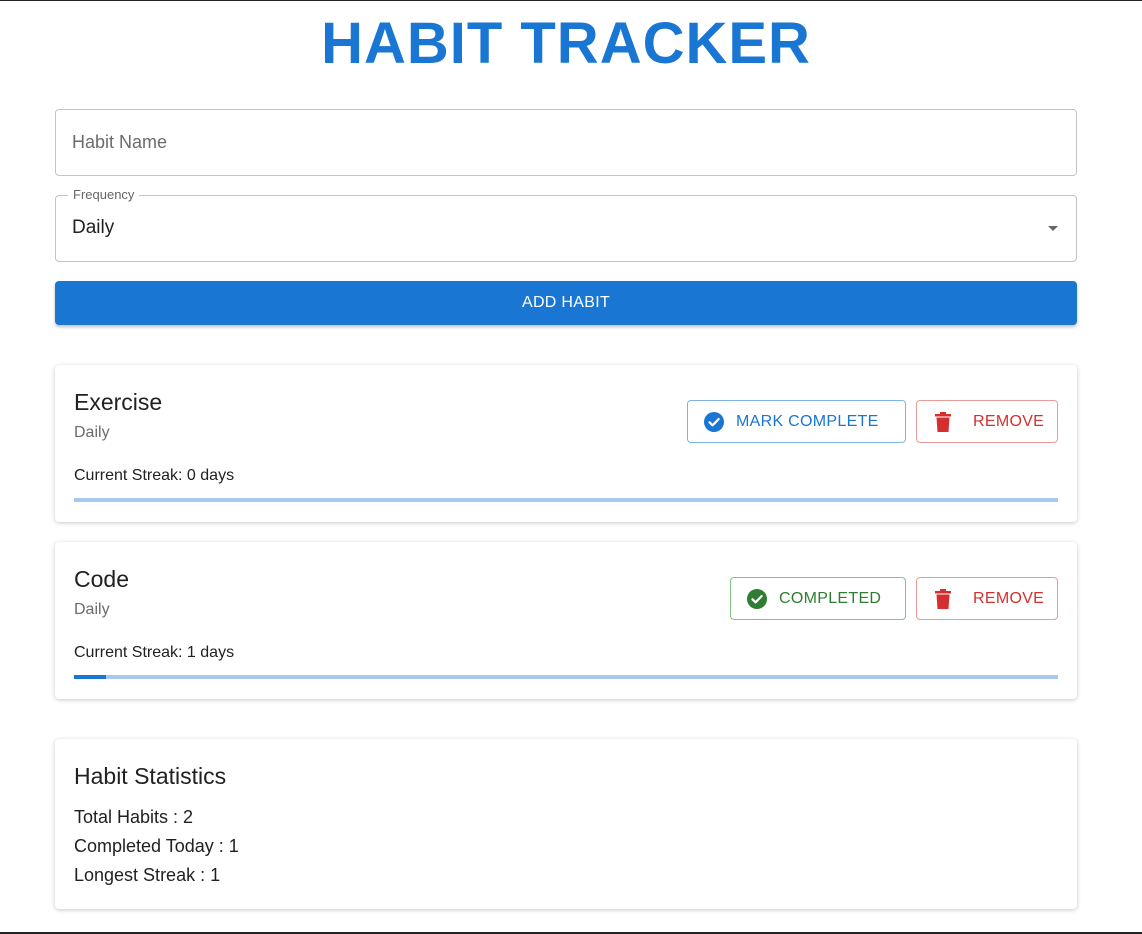 This screenshot has height=934, width=1142. Describe the element at coordinates (830, 598) in the screenshot. I see `completed-label: COMPLETED` at that location.